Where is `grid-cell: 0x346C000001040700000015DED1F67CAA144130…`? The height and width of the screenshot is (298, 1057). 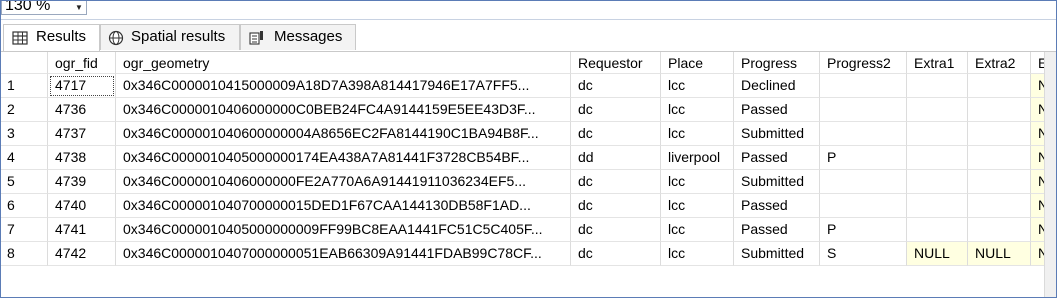
grid-cell: 0x346C000001040700000015DED1F67CAA144130… is located at coordinates (343, 206).